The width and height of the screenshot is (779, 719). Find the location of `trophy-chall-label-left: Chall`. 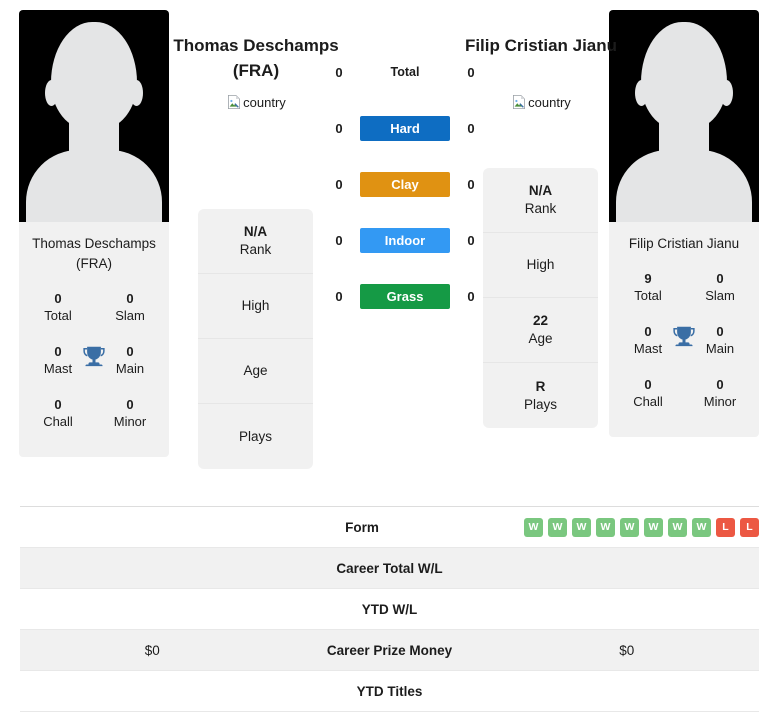

trophy-chall-label-left: Chall is located at coordinates (58, 421).